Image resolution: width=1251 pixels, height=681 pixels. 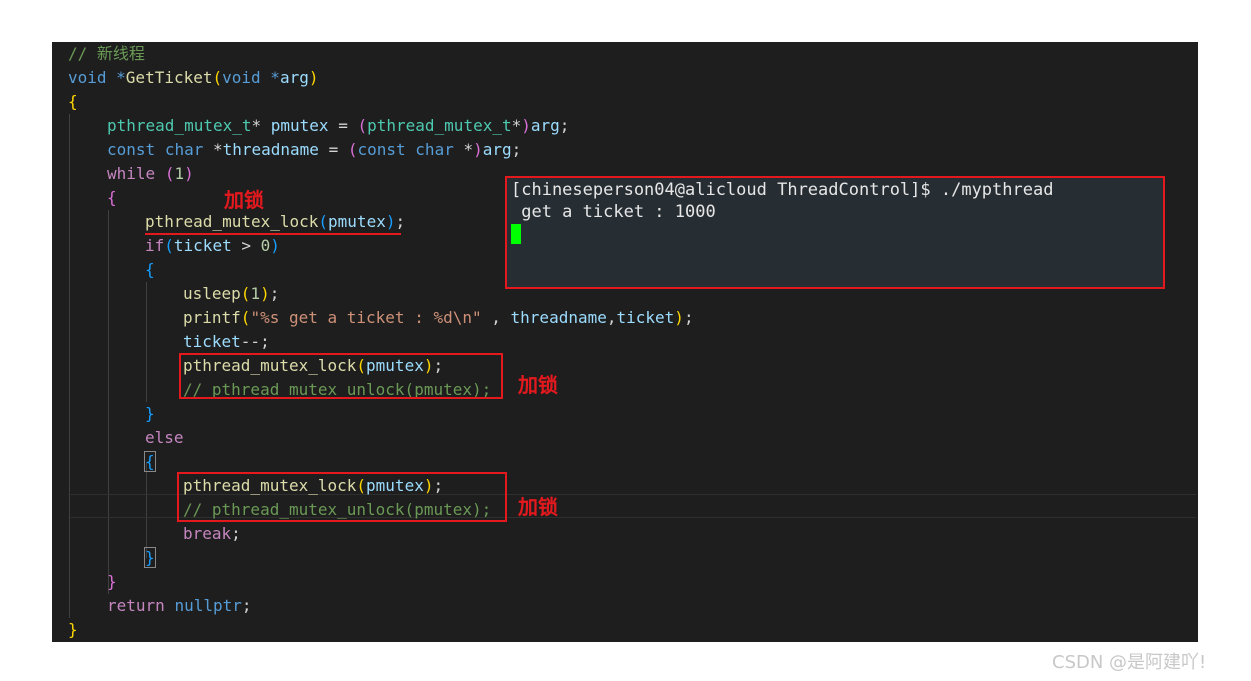 I want to click on function-name: GetTicket, so click(x=169, y=77).